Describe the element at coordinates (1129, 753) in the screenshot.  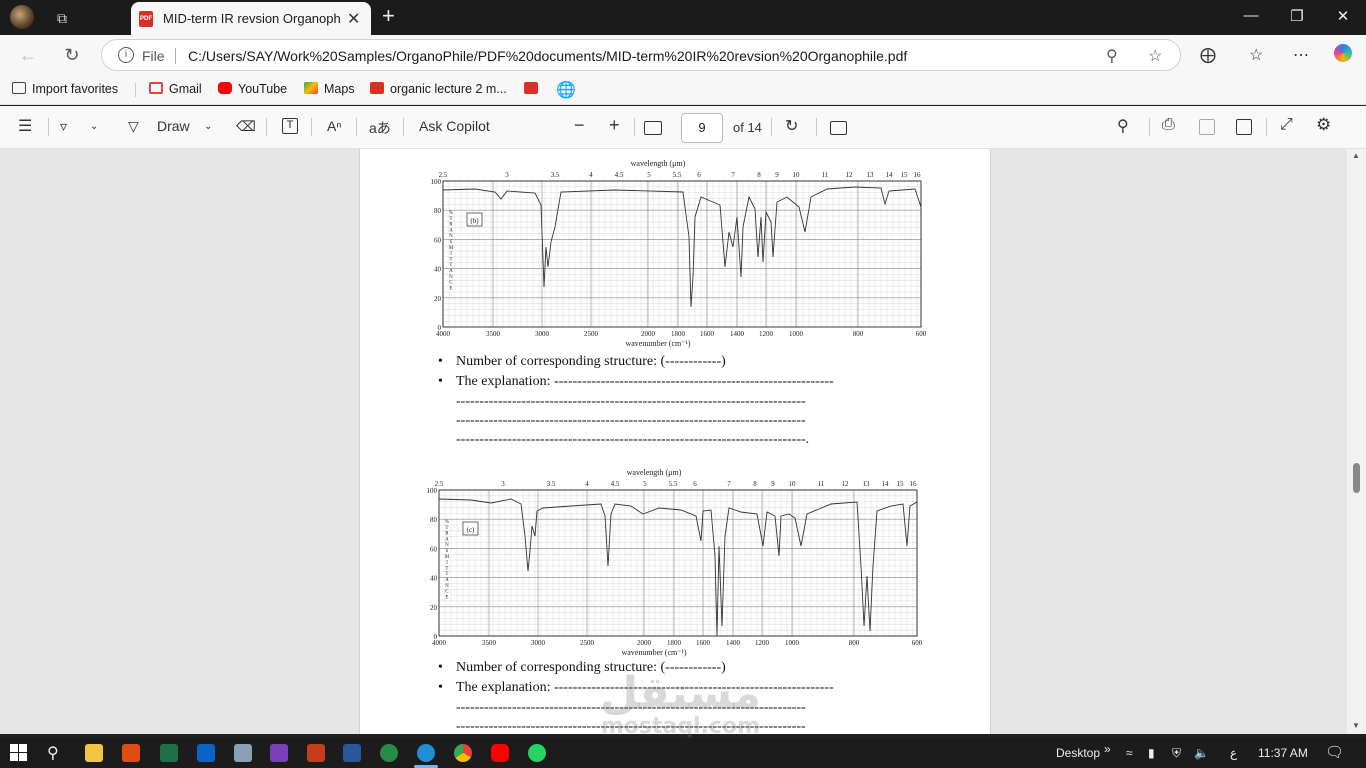
I see `wifi-icon: ≈` at that location.